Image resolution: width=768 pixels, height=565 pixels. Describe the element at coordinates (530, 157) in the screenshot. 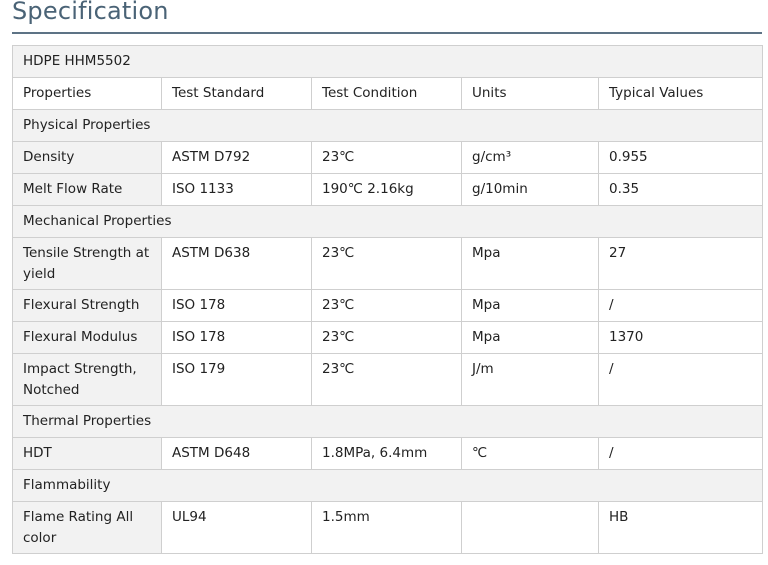

I see `units: g/cm³` at that location.